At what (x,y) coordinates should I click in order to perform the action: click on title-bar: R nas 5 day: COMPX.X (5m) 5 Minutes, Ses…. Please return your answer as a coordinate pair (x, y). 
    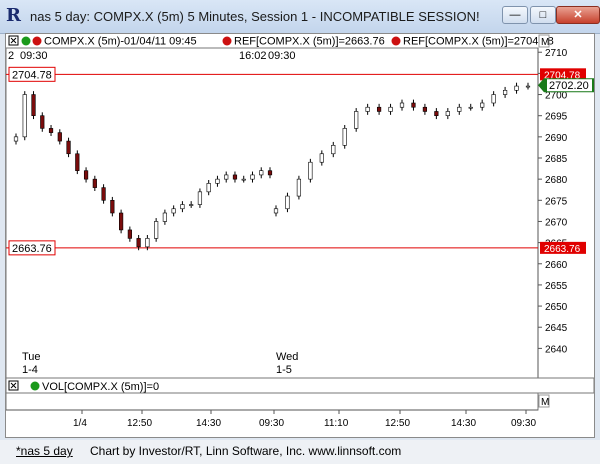
    Looking at the image, I should click on (300, 17).